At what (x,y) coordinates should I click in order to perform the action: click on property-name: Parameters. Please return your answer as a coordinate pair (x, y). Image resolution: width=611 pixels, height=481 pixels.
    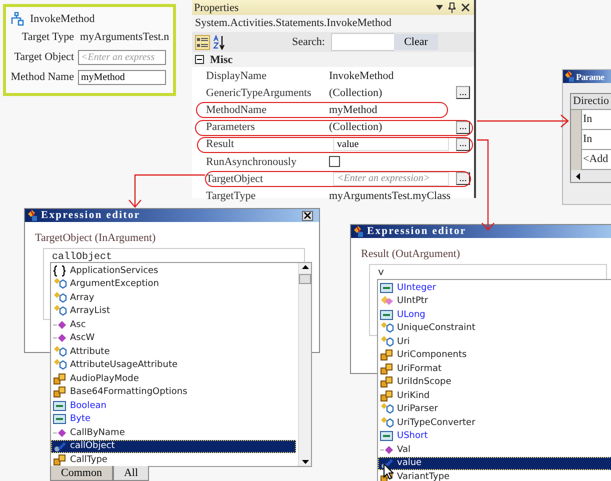
    Looking at the image, I should click on (231, 127).